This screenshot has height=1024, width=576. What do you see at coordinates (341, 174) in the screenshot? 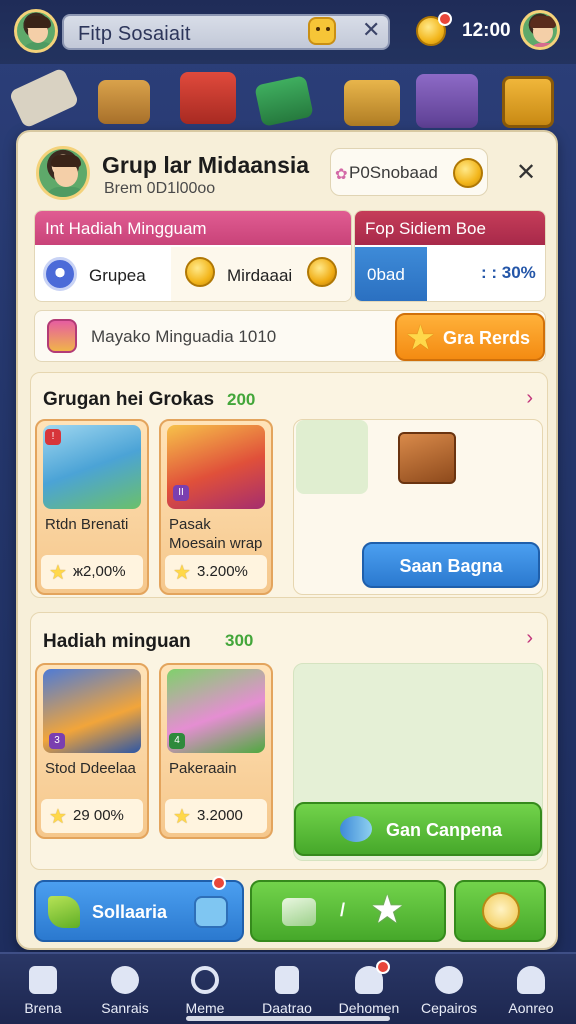
I see `flower-icon: ✿` at bounding box center [341, 174].